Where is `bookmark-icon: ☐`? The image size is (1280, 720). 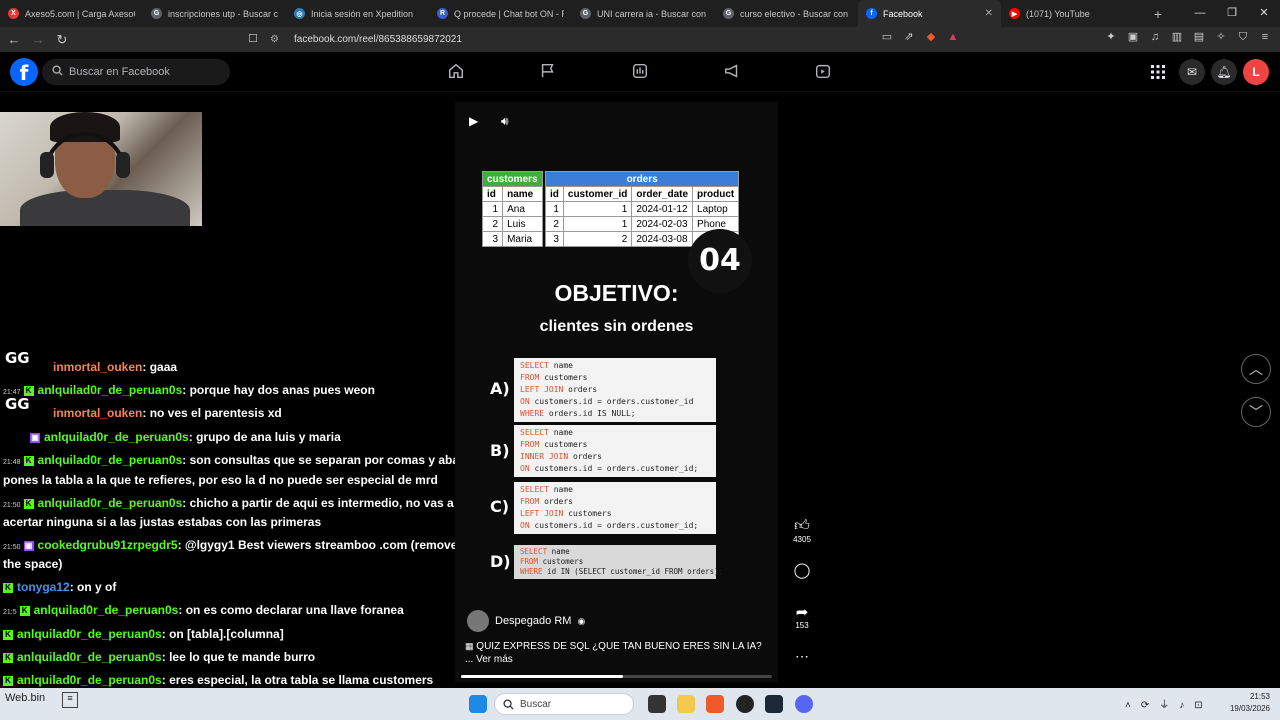 bookmark-icon: ☐ is located at coordinates (253, 38).